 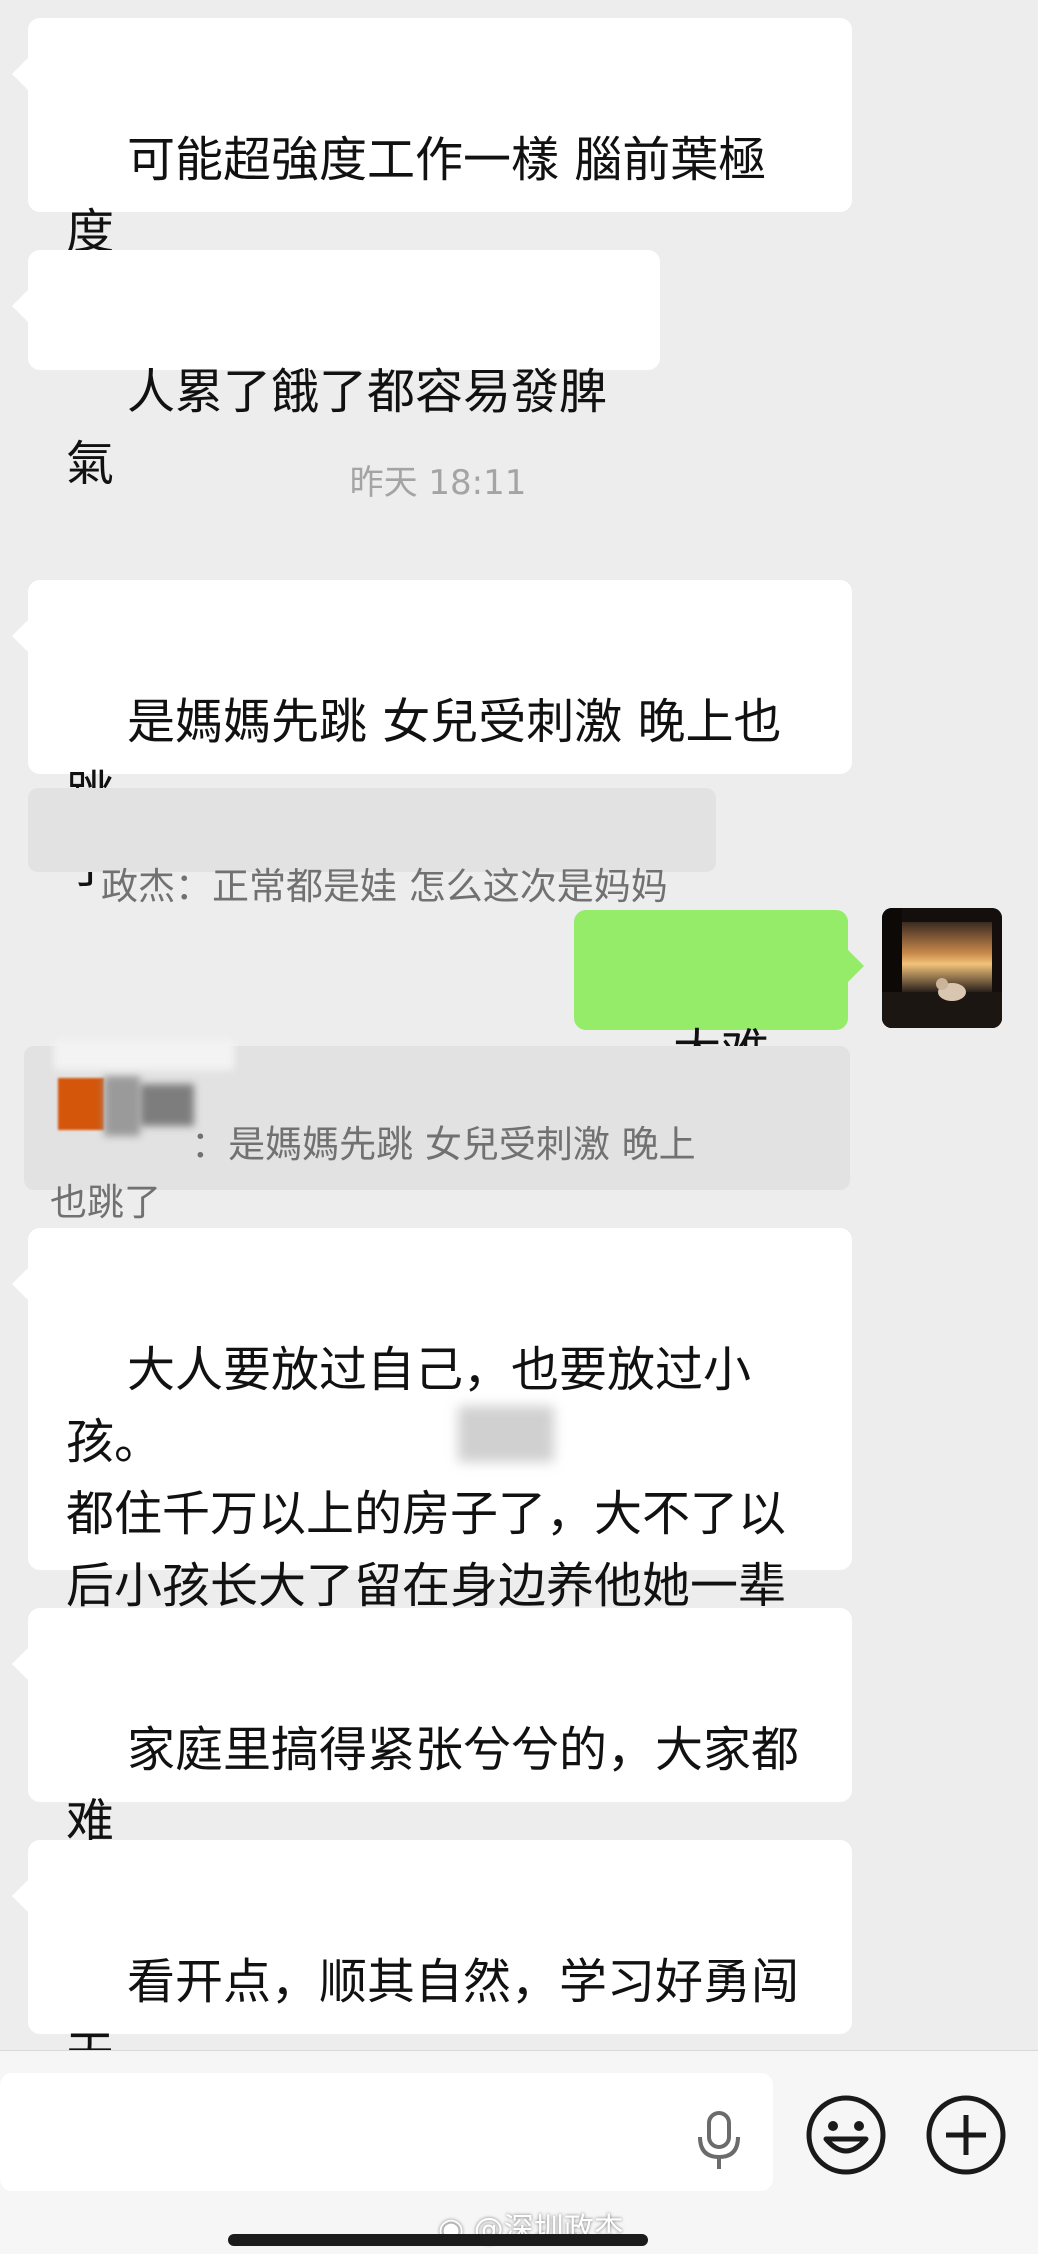 What do you see at coordinates (719, 1031) in the screenshot?
I see `sent-message-bubble: 太难受了` at bounding box center [719, 1031].